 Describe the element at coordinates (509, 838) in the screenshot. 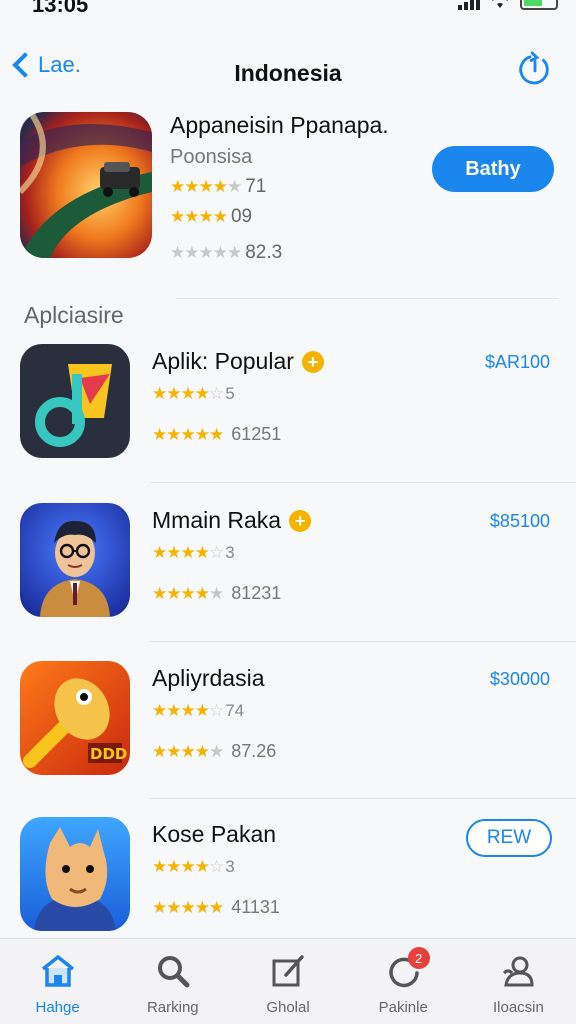

I see `get-button: REW` at that location.